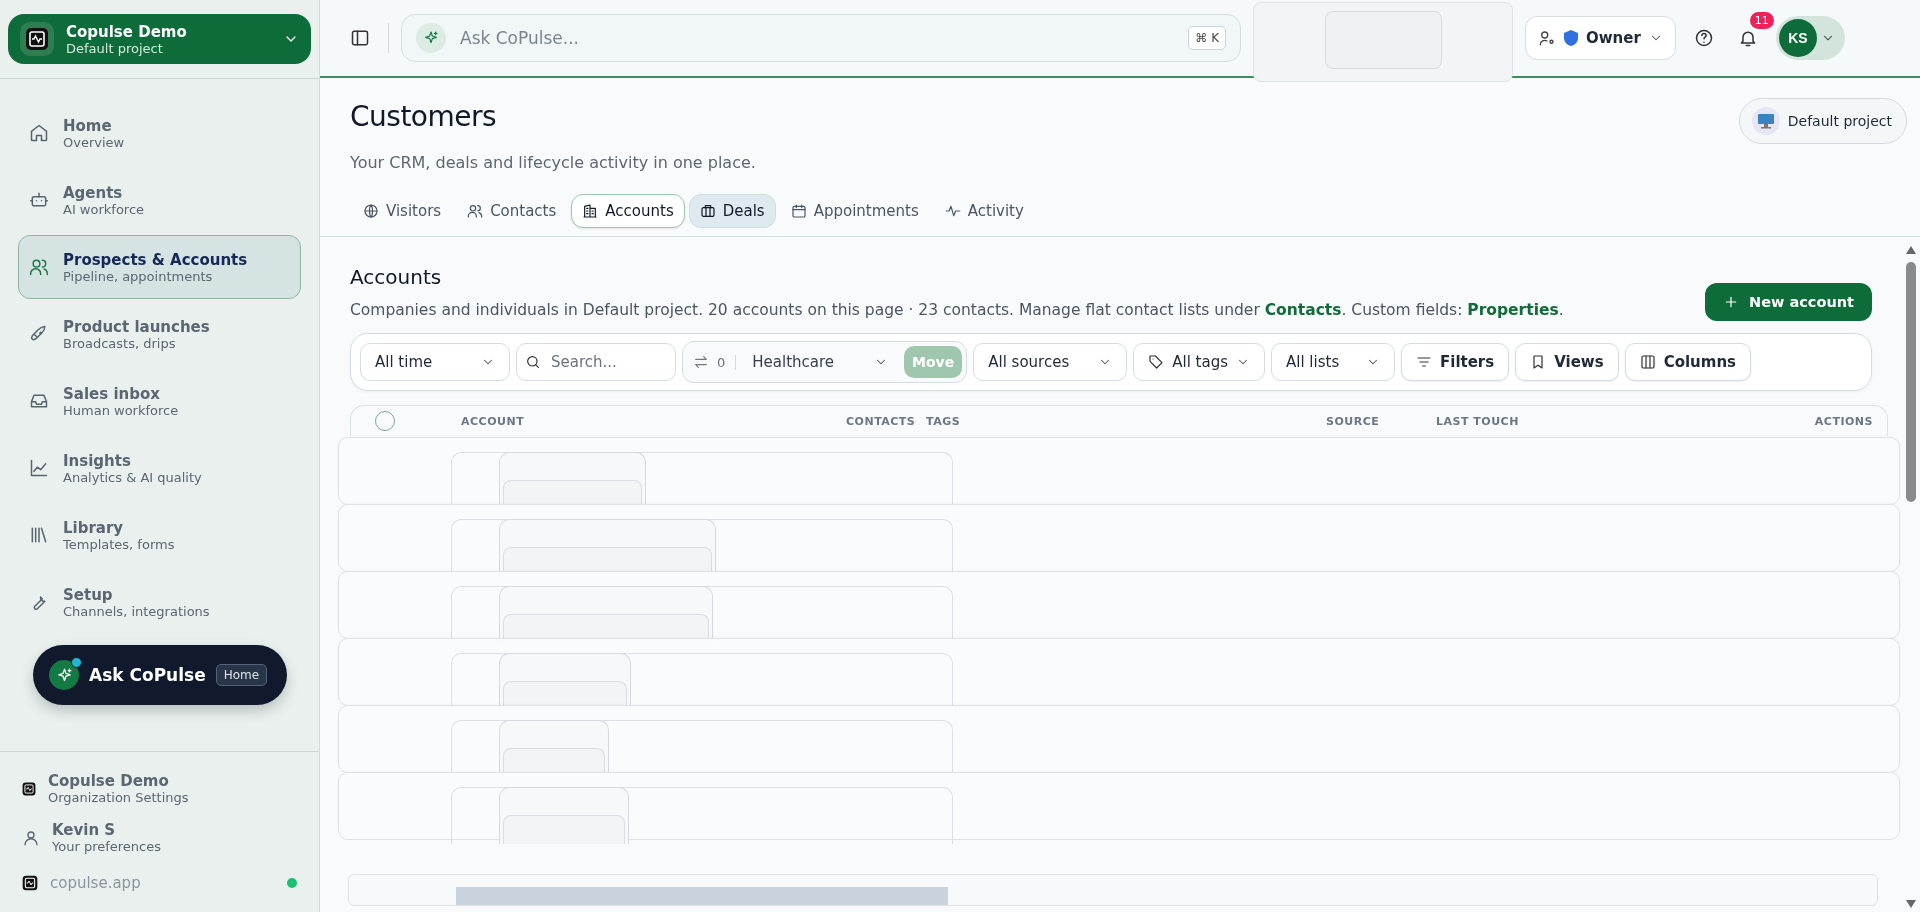 This screenshot has width=1920, height=912. What do you see at coordinates (798, 211) in the screenshot?
I see `calendar-icon` at bounding box center [798, 211].